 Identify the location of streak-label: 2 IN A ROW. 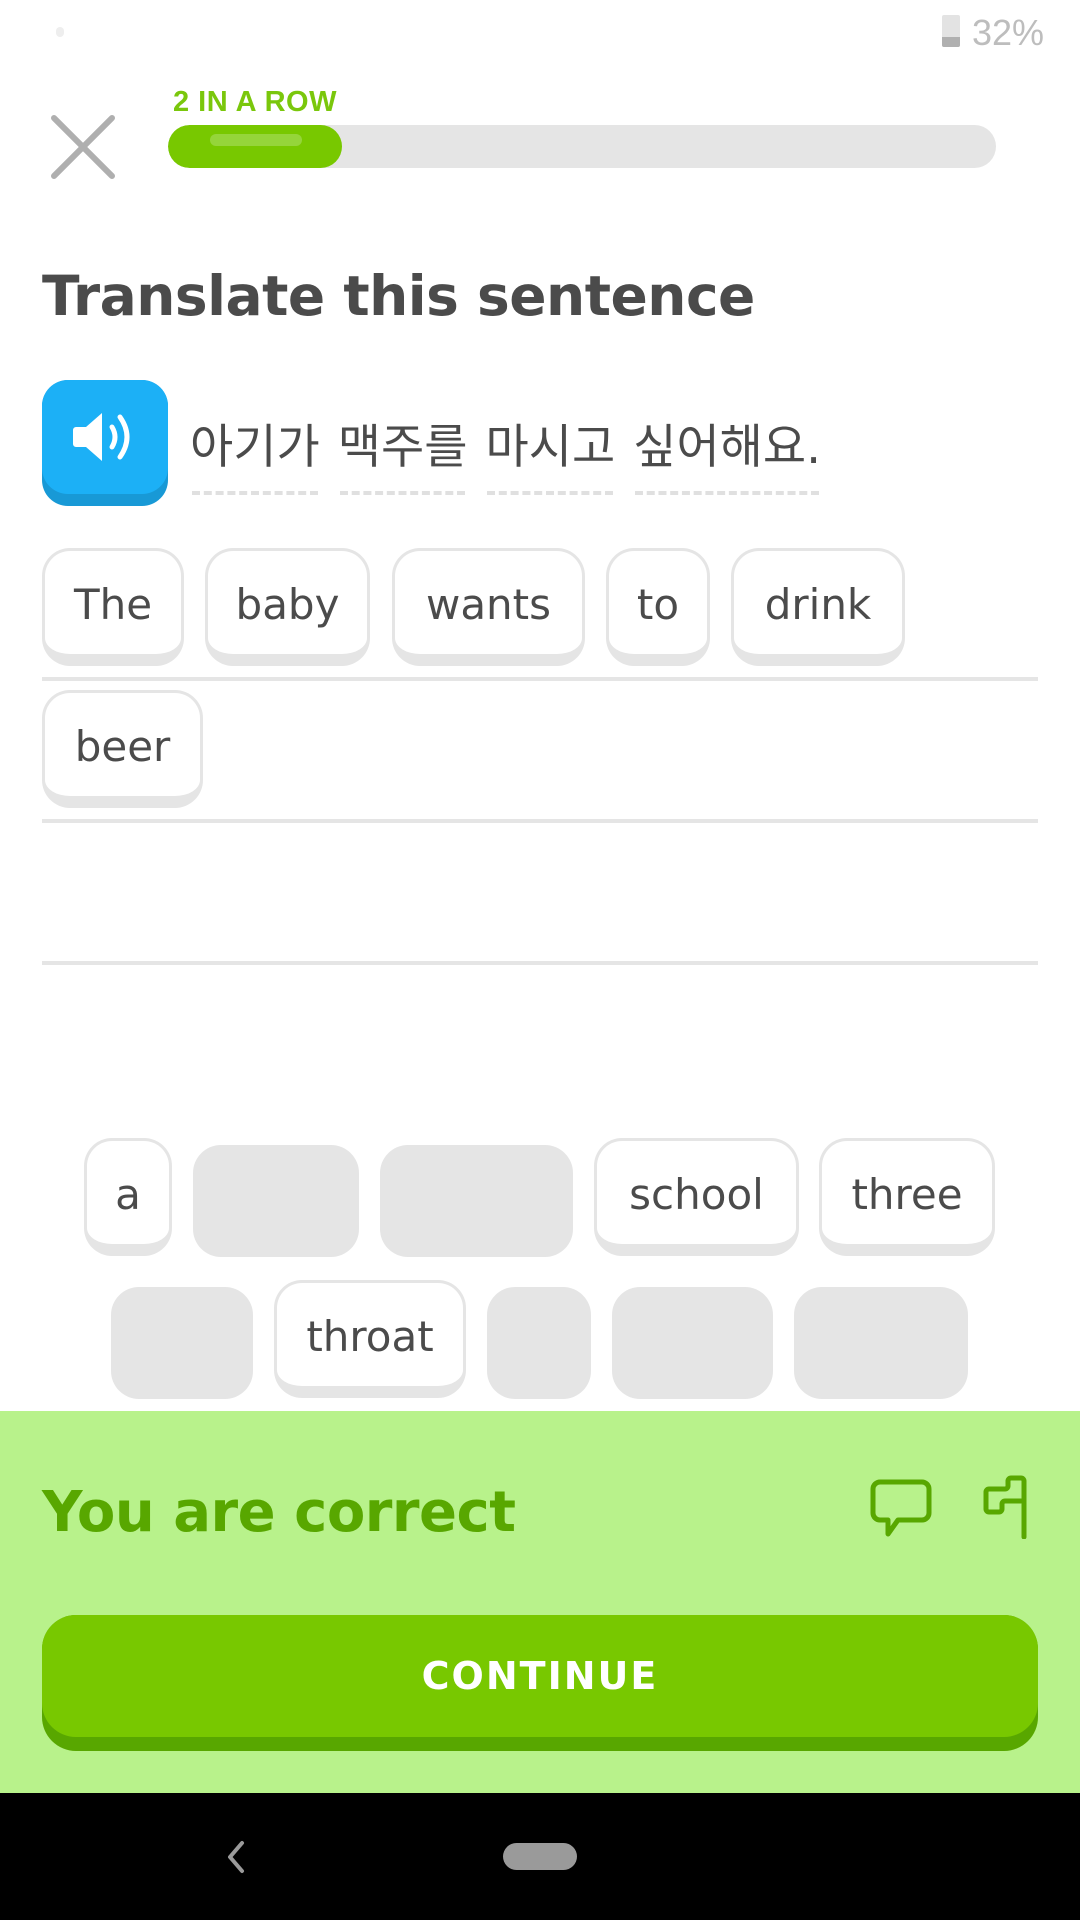
(255, 102).